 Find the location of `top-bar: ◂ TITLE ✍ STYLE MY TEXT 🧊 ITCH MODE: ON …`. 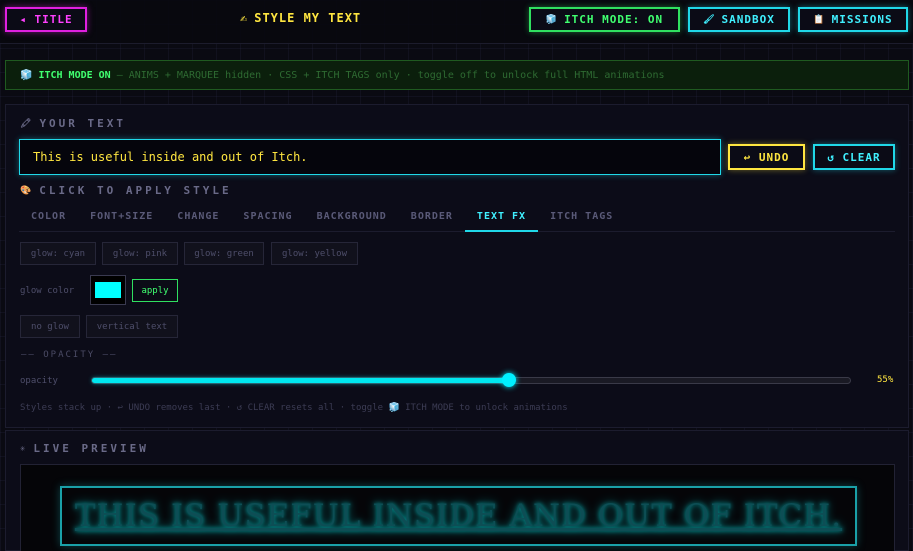

top-bar: ◂ TITLE ✍ STYLE MY TEXT 🧊 ITCH MODE: ON … is located at coordinates (456, 22).